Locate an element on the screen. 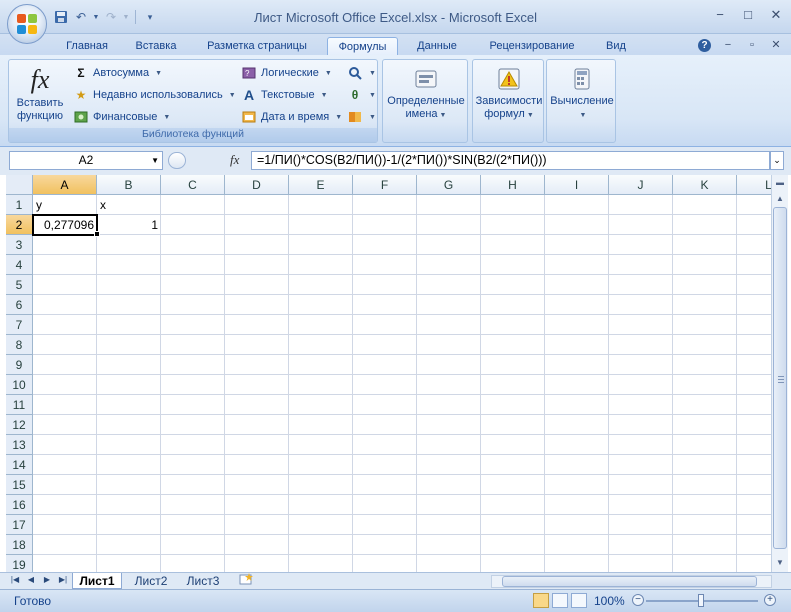  tab-home: Главная is located at coordinates (87, 46).